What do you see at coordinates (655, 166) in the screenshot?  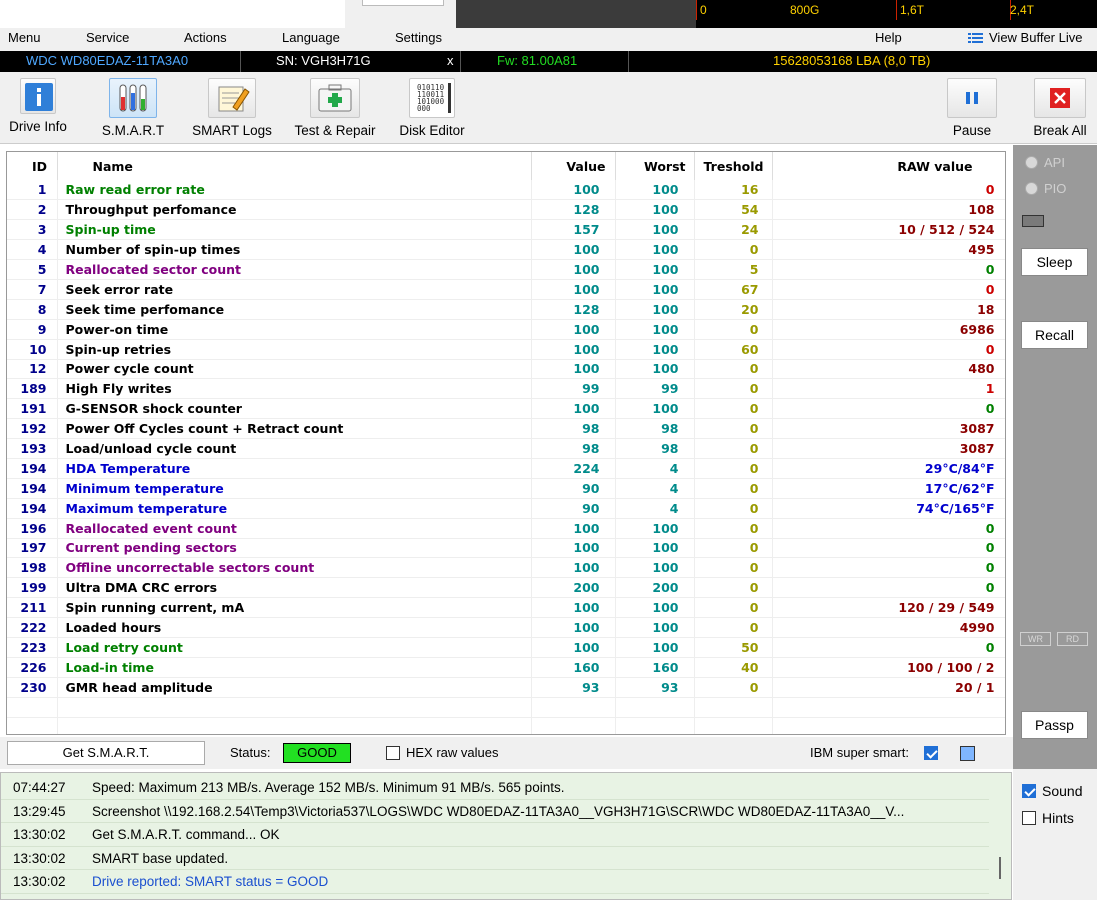 I see `col-header-worst: Worst` at bounding box center [655, 166].